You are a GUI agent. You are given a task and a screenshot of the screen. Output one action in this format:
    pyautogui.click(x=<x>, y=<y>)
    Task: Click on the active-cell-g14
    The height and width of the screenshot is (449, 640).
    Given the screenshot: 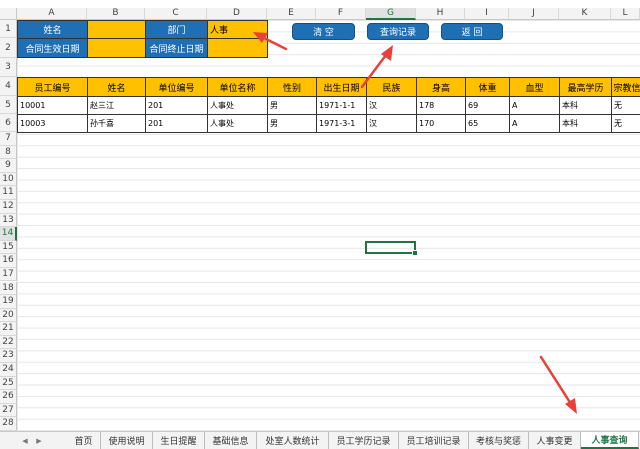 What is the action you would take?
    pyautogui.click(x=391, y=248)
    